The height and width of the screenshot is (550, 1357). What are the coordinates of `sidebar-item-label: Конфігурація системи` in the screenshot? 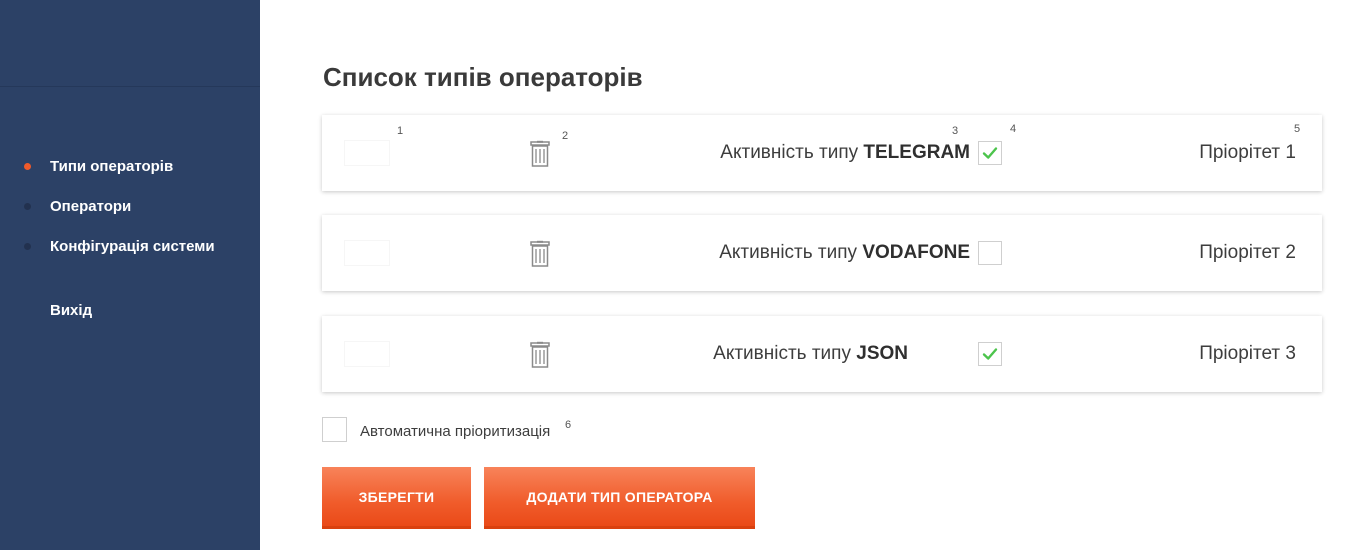 It's located at (132, 246).